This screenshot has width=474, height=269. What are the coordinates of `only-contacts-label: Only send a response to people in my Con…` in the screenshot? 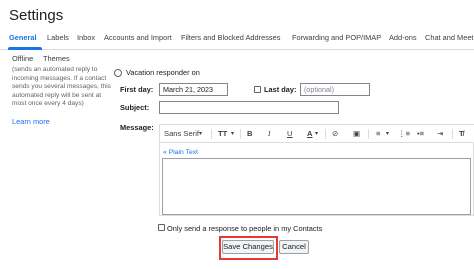 It's located at (245, 228).